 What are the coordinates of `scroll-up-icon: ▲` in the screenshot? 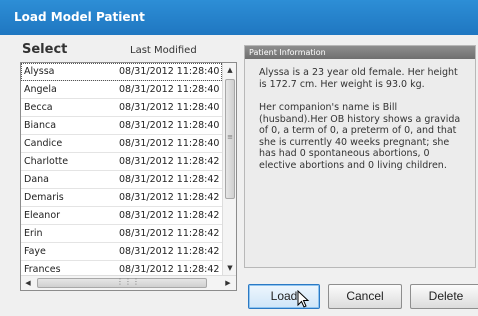 It's located at (229, 70).